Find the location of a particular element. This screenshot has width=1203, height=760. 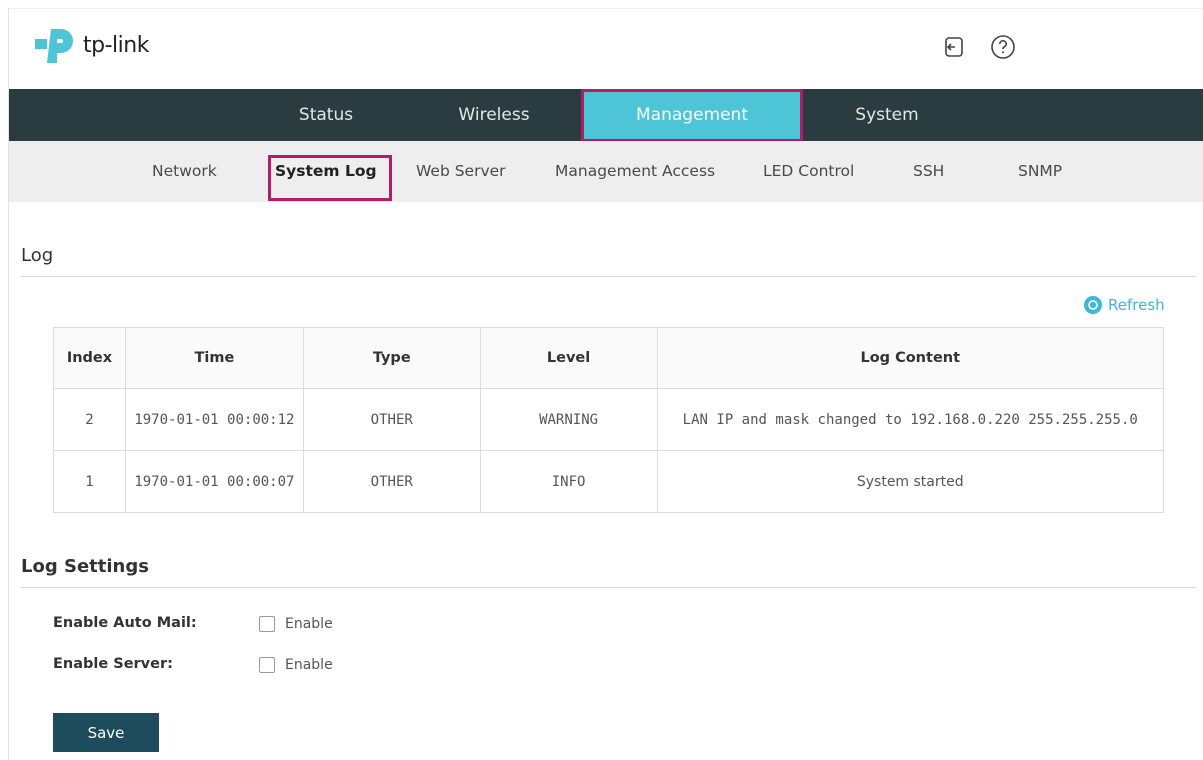

column-header-index: Index is located at coordinates (89, 358).